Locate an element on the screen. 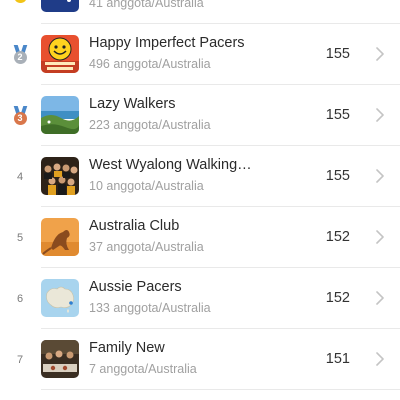  silver-medal-icon: 2 is located at coordinates (20, 55).